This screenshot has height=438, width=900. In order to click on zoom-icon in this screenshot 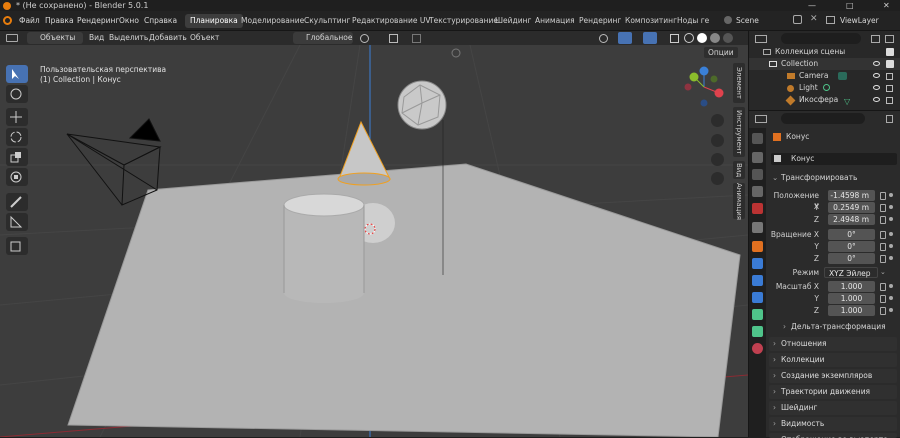, I will do `click(717, 120)`.